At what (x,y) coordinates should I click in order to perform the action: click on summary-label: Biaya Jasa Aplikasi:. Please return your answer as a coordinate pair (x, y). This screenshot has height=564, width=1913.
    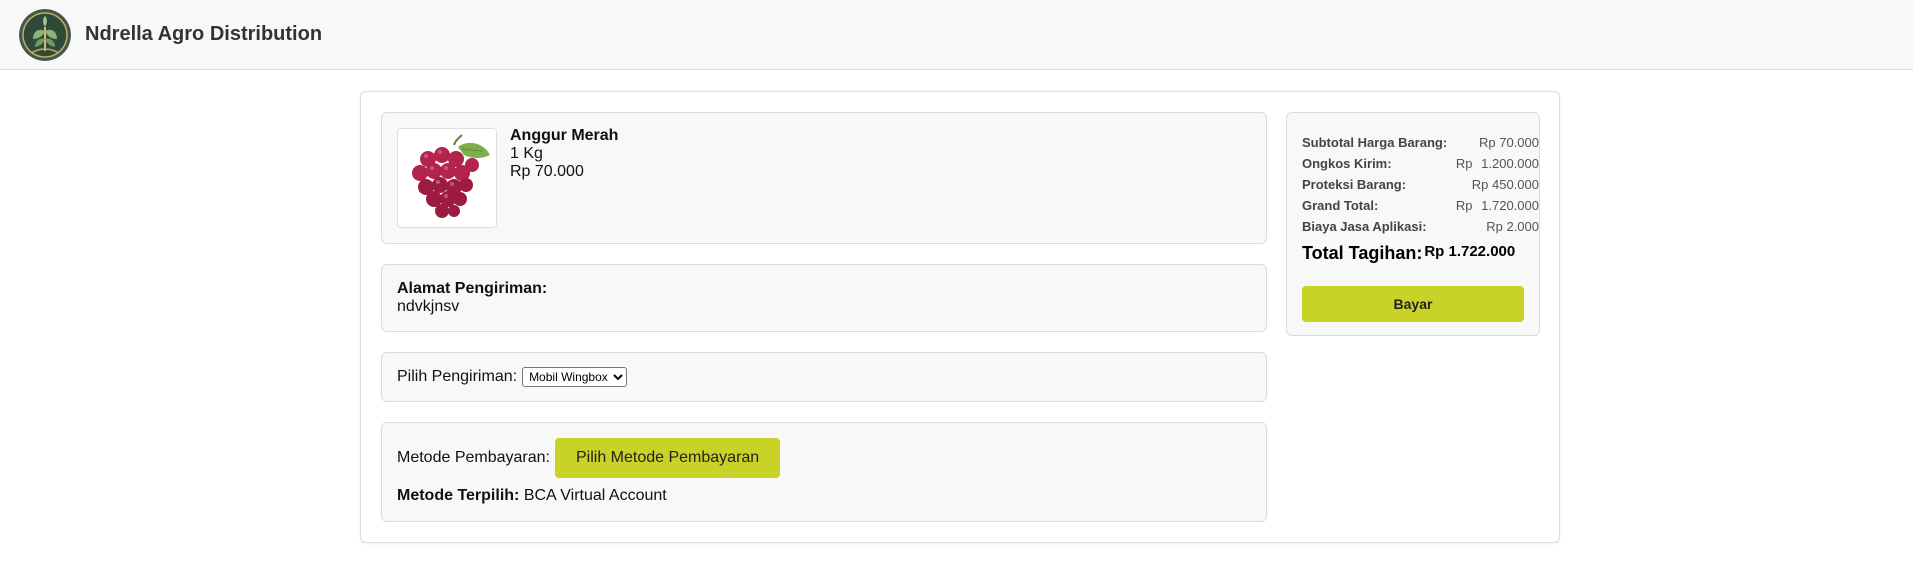
    Looking at the image, I should click on (1364, 226).